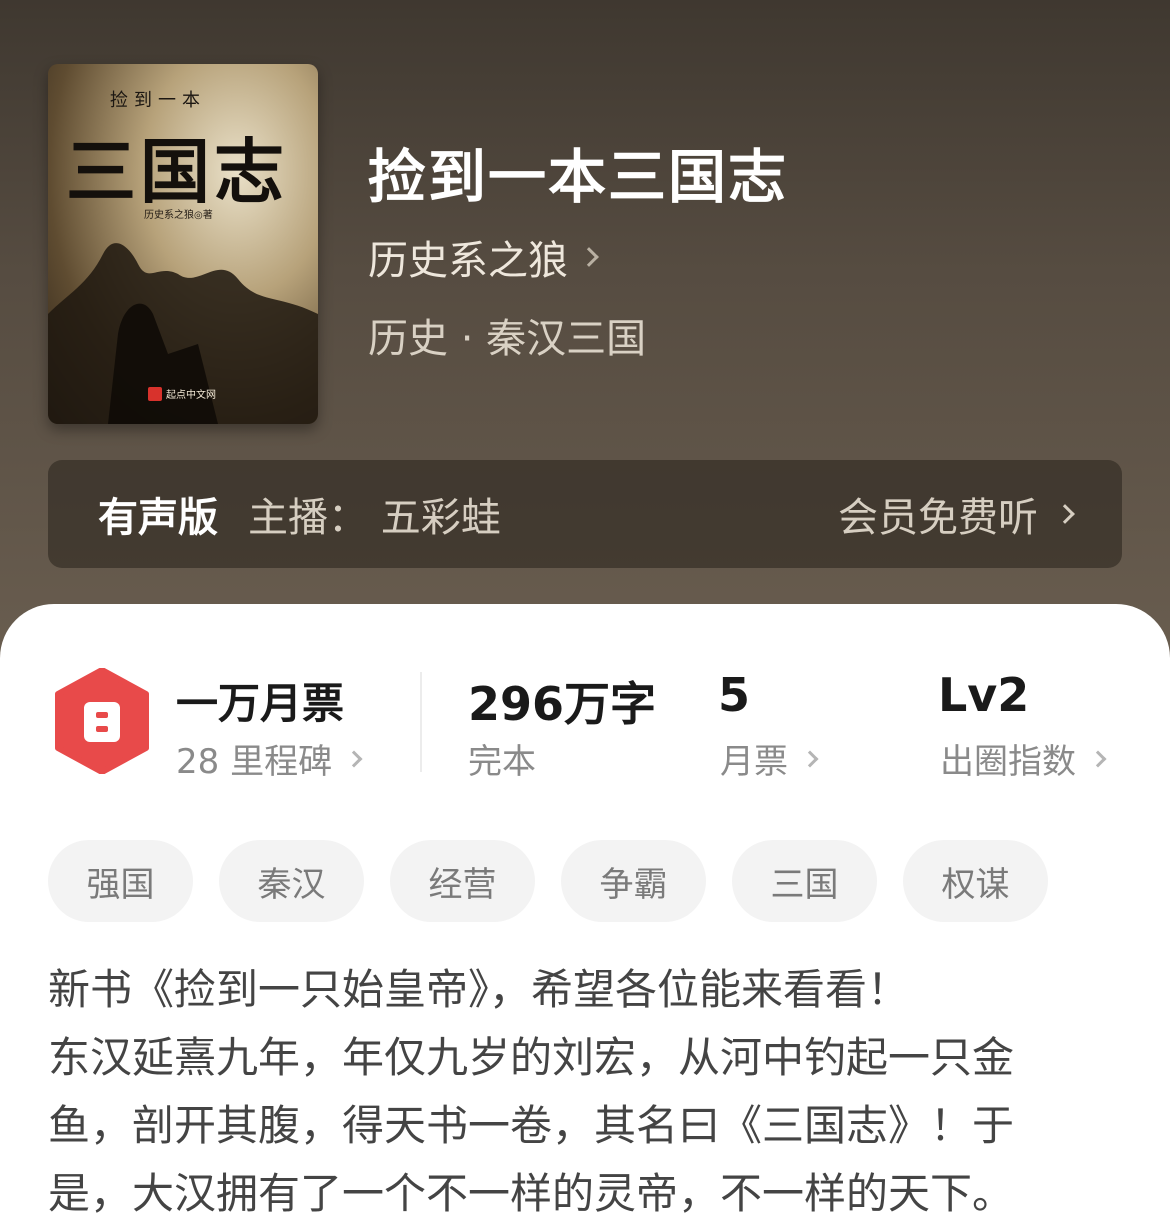  I want to click on tag-chip: 权谋, so click(975, 881).